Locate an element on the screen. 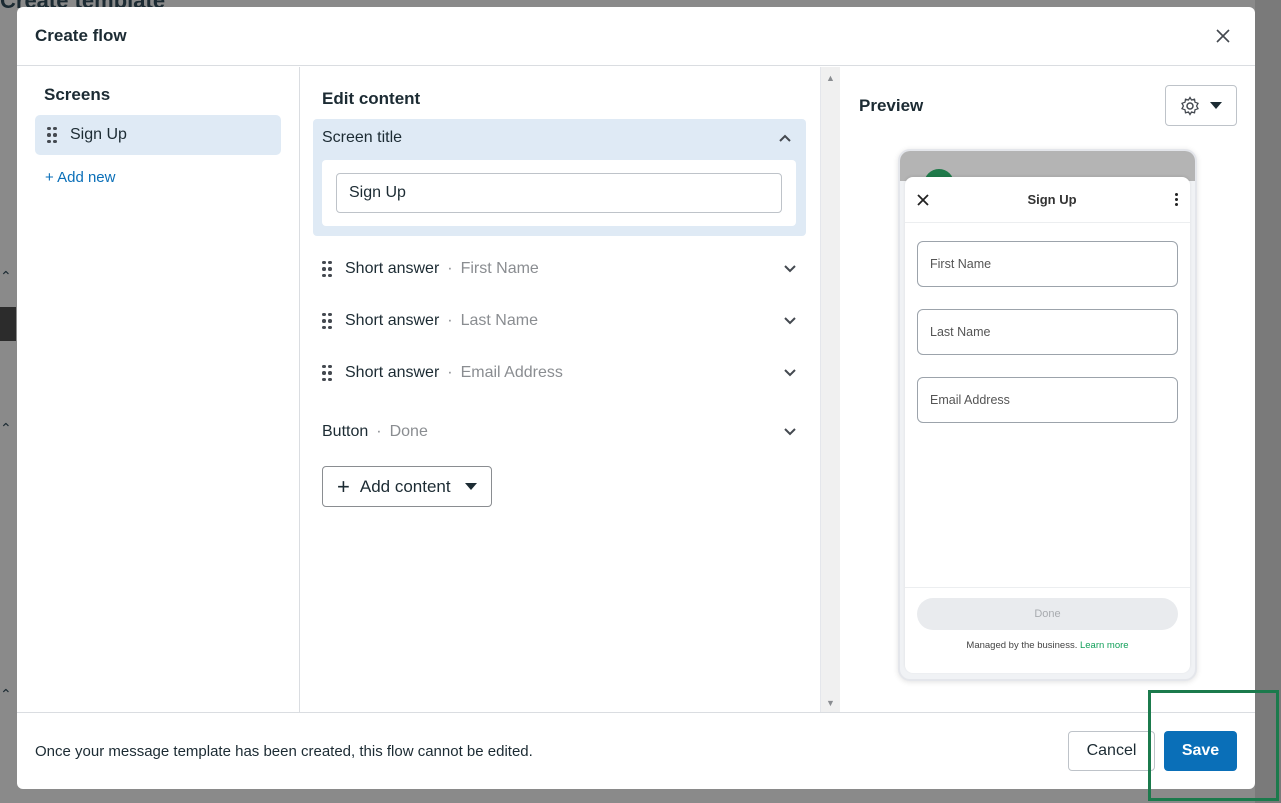 Image resolution: width=1281 pixels, height=803 pixels. add-content-label: Add content is located at coordinates (405, 486).